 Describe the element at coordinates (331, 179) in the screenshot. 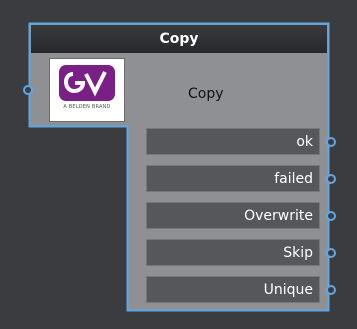

I see `output-connector-failed` at that location.